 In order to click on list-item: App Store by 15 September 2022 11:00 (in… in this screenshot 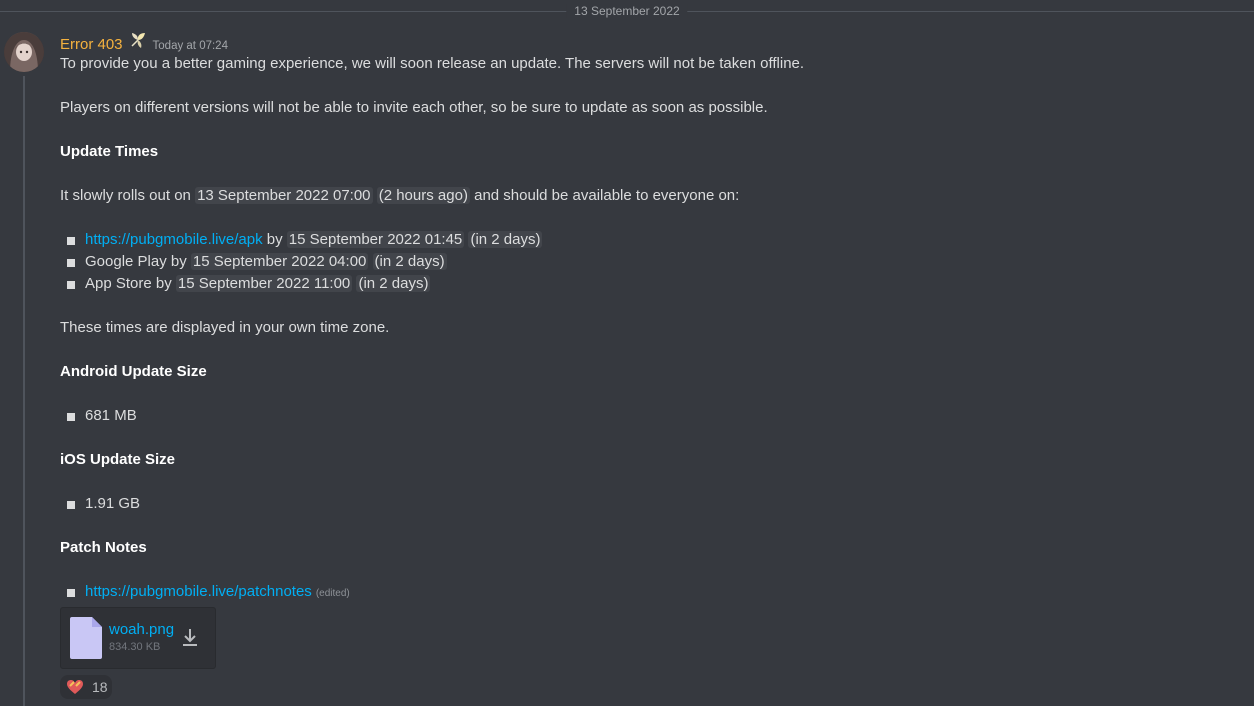, I will do `click(650, 284)`.